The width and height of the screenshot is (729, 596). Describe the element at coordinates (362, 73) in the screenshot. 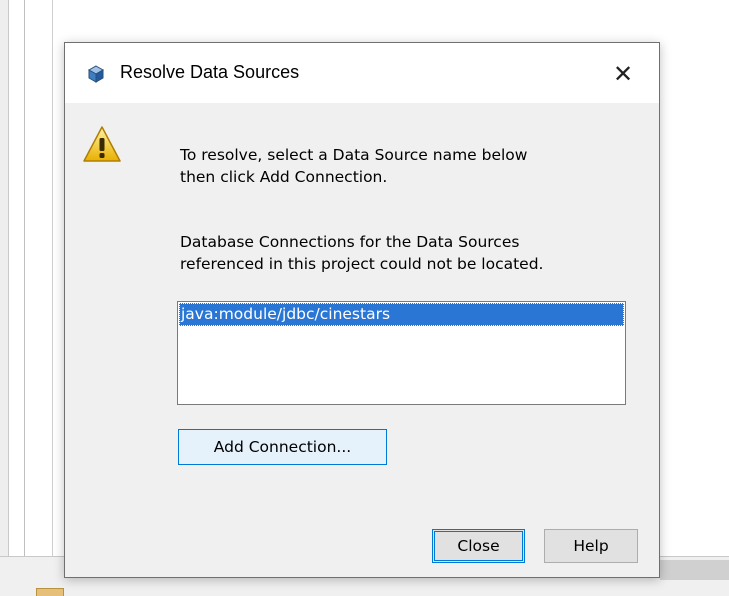

I see `dialog-titlebar: Resolve Data Sources ✕` at that location.